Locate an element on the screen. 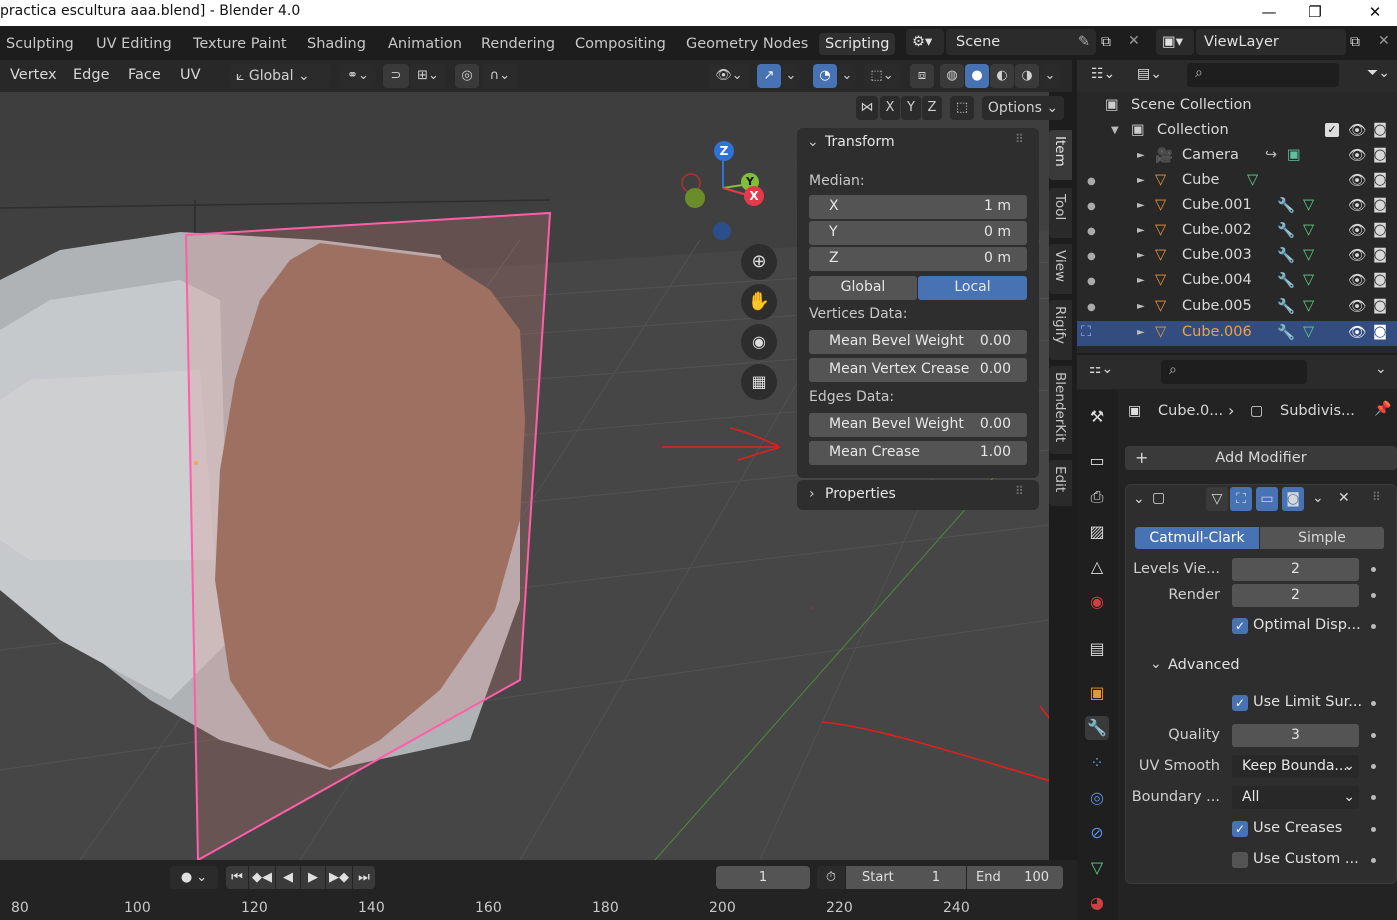 This screenshot has height=920, width=1397. expand-icon: ▼ is located at coordinates (1115, 130).